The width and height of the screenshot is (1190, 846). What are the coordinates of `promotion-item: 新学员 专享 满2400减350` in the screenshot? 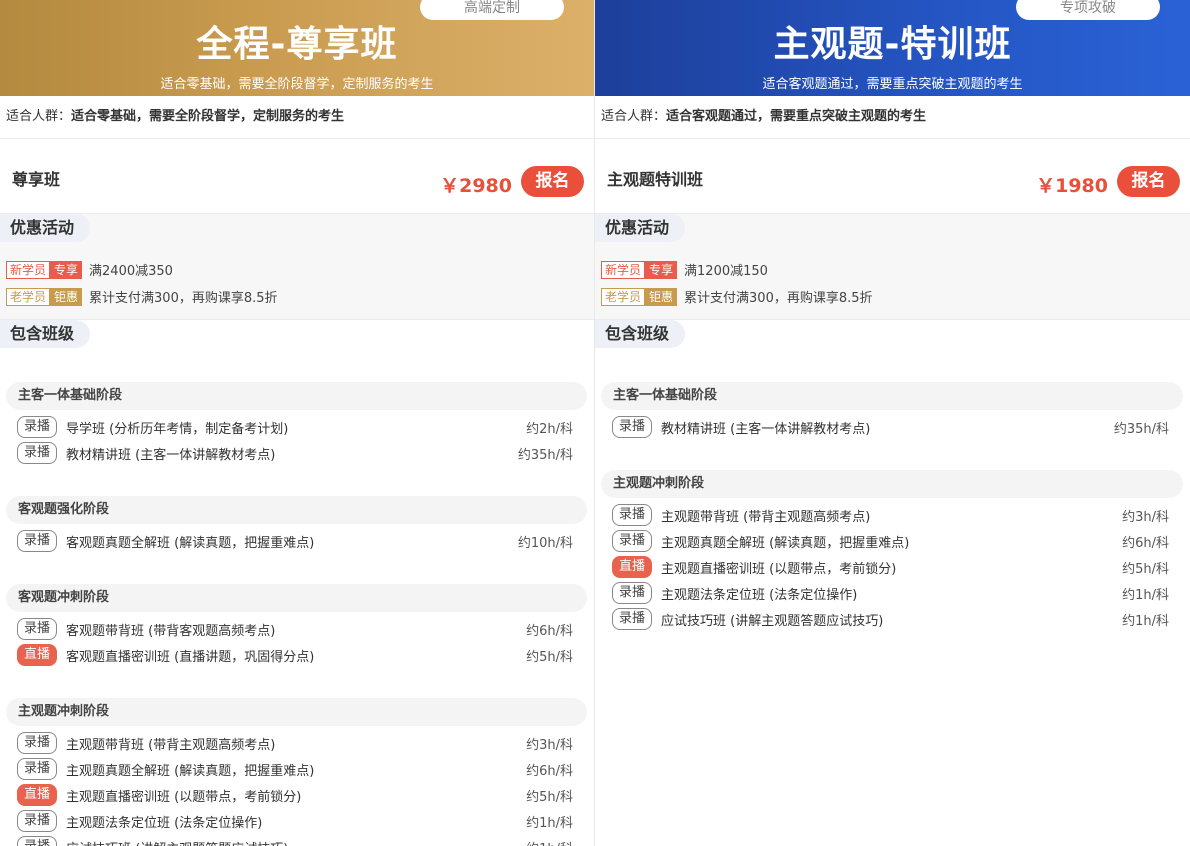 It's located at (297, 269).